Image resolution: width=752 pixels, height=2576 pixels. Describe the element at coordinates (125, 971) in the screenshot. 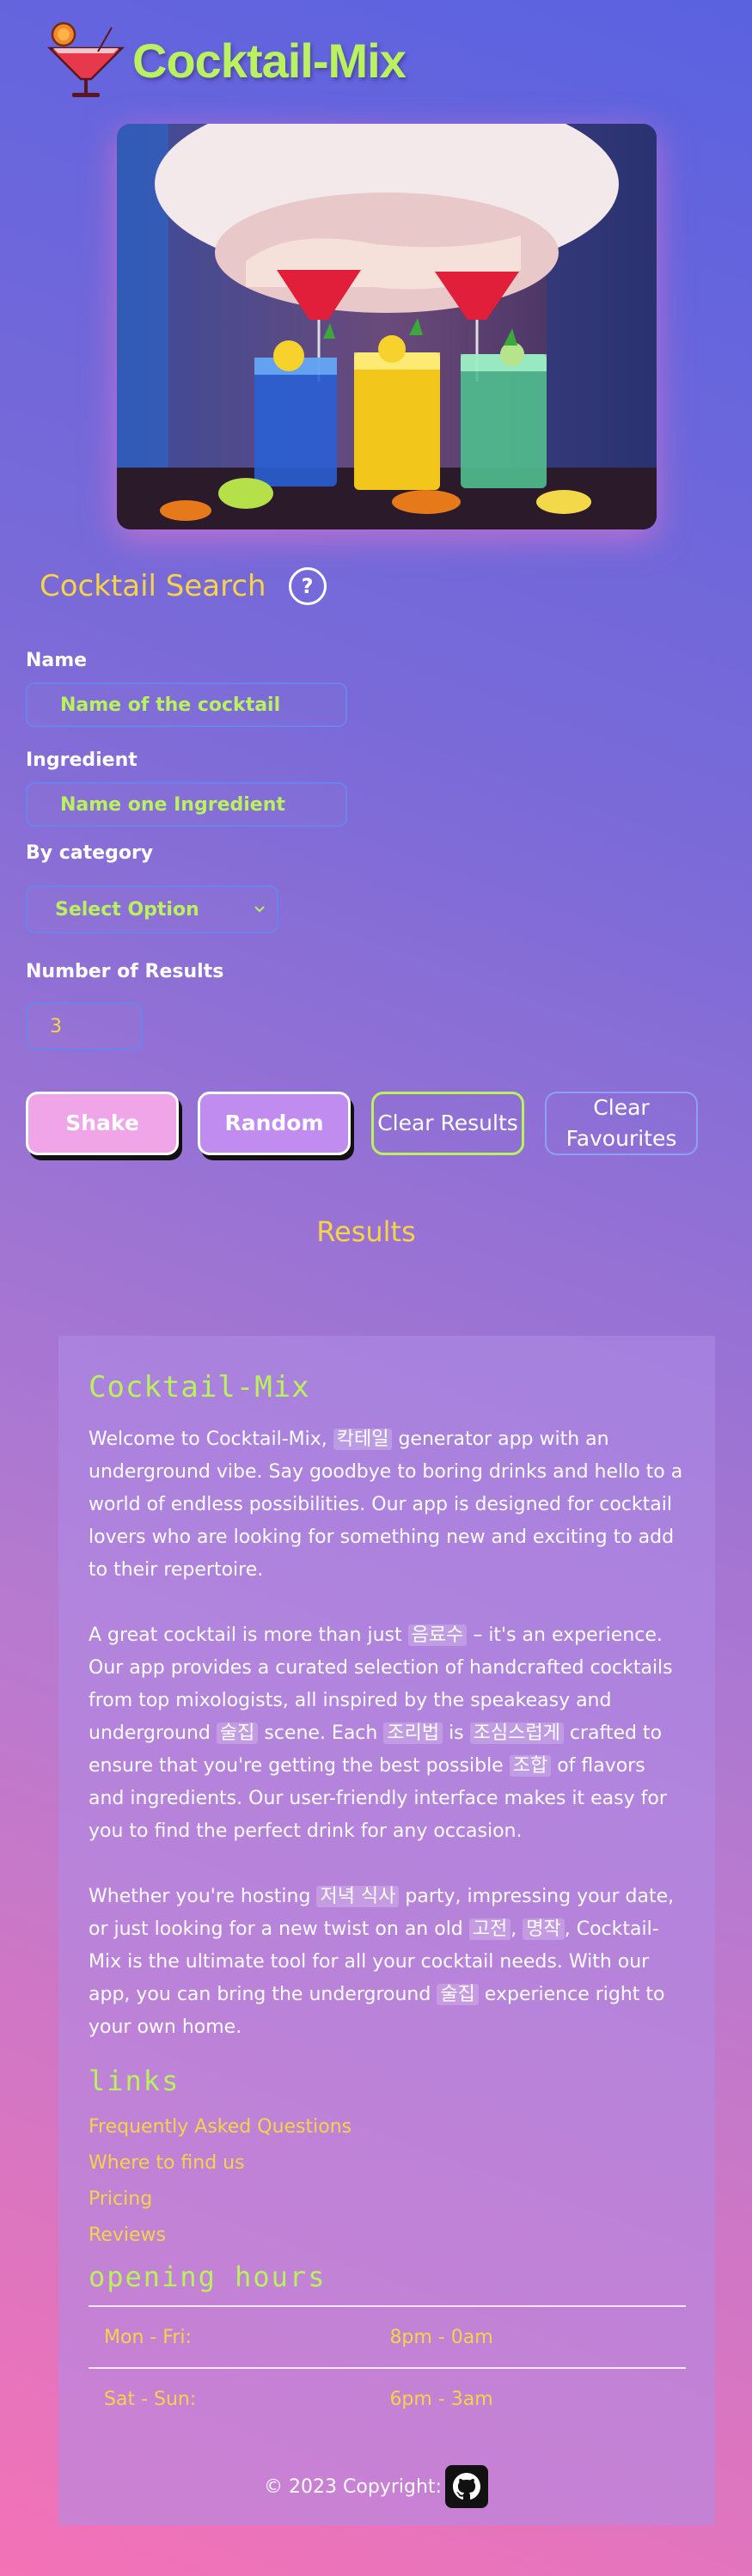

I see `number-of-results-label: Number of Results` at that location.